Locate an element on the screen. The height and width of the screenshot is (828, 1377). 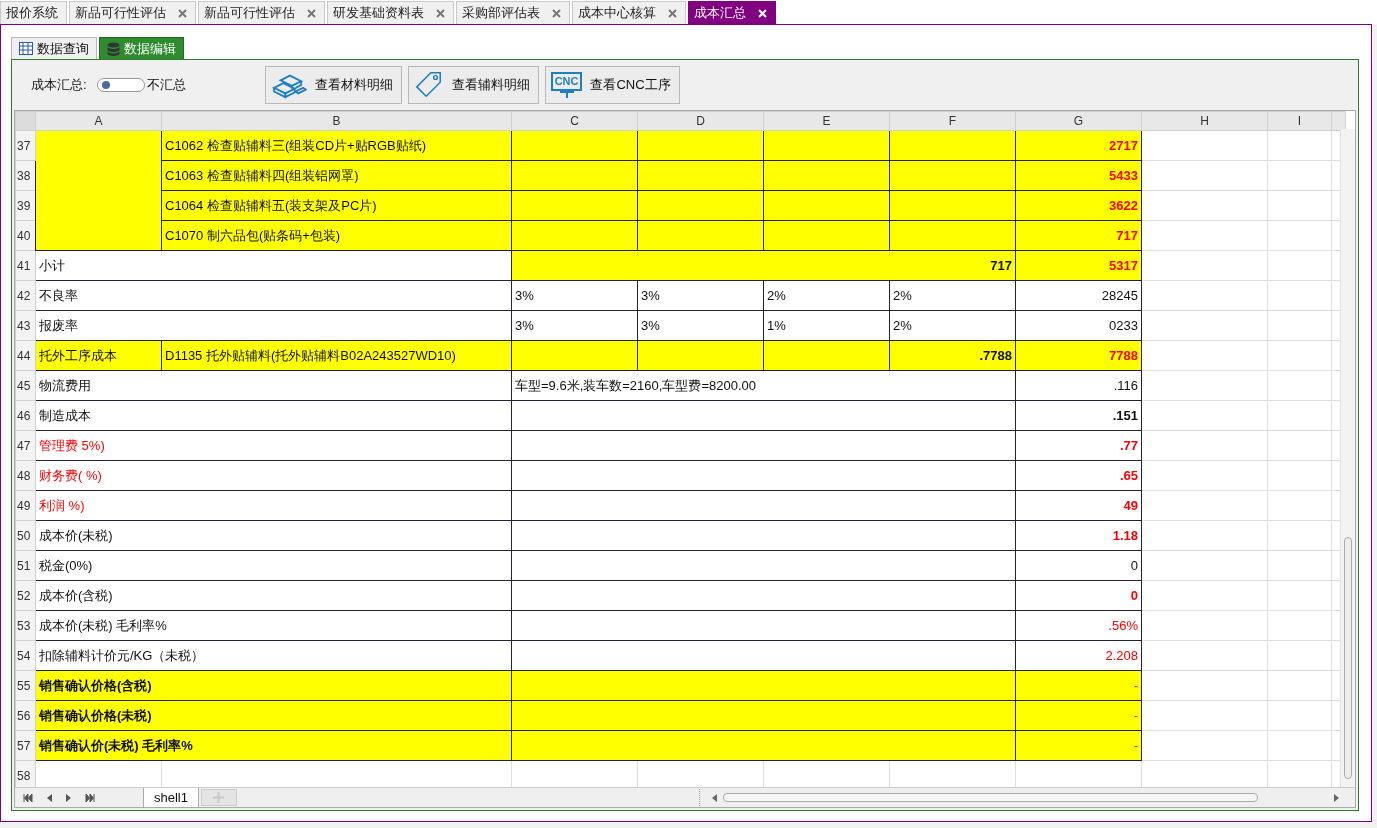
plus-icon is located at coordinates (219, 797).